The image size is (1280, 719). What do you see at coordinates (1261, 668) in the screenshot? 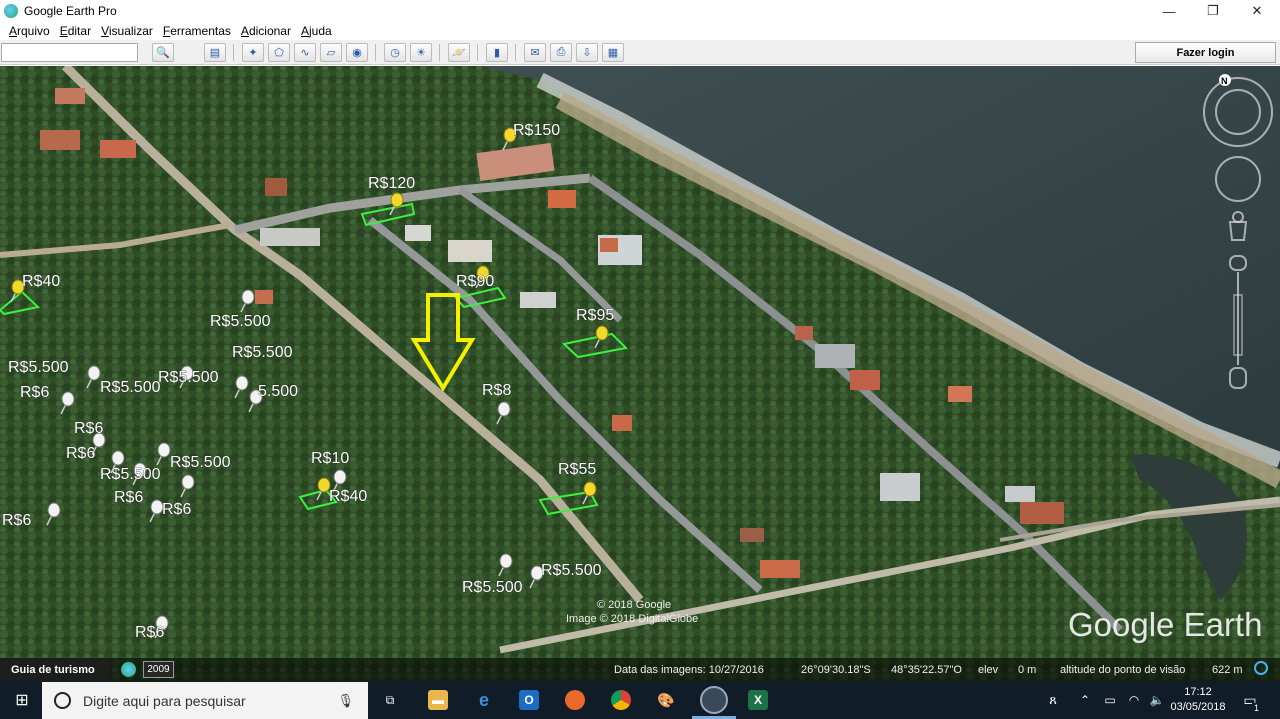
I see `streaming-indicator-icon` at bounding box center [1261, 668].